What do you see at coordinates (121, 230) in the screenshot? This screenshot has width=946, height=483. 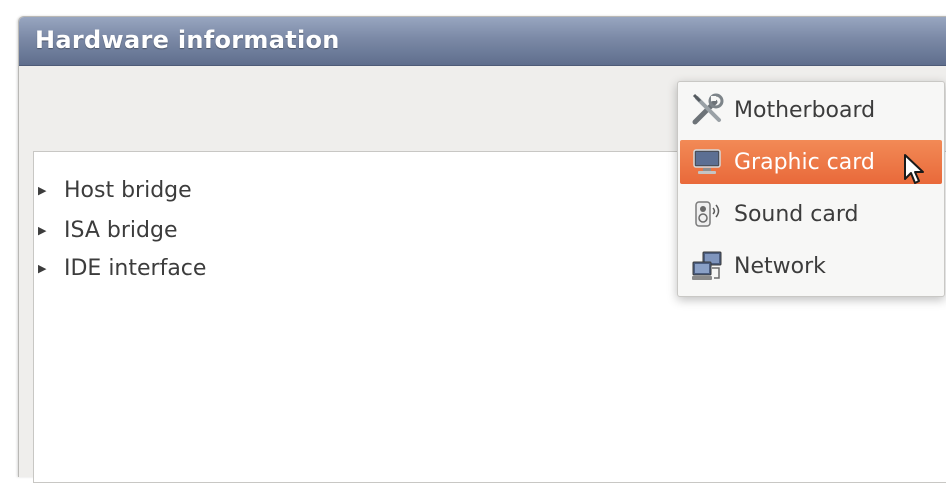 I see `tree-item-label: ISA bridge` at bounding box center [121, 230].